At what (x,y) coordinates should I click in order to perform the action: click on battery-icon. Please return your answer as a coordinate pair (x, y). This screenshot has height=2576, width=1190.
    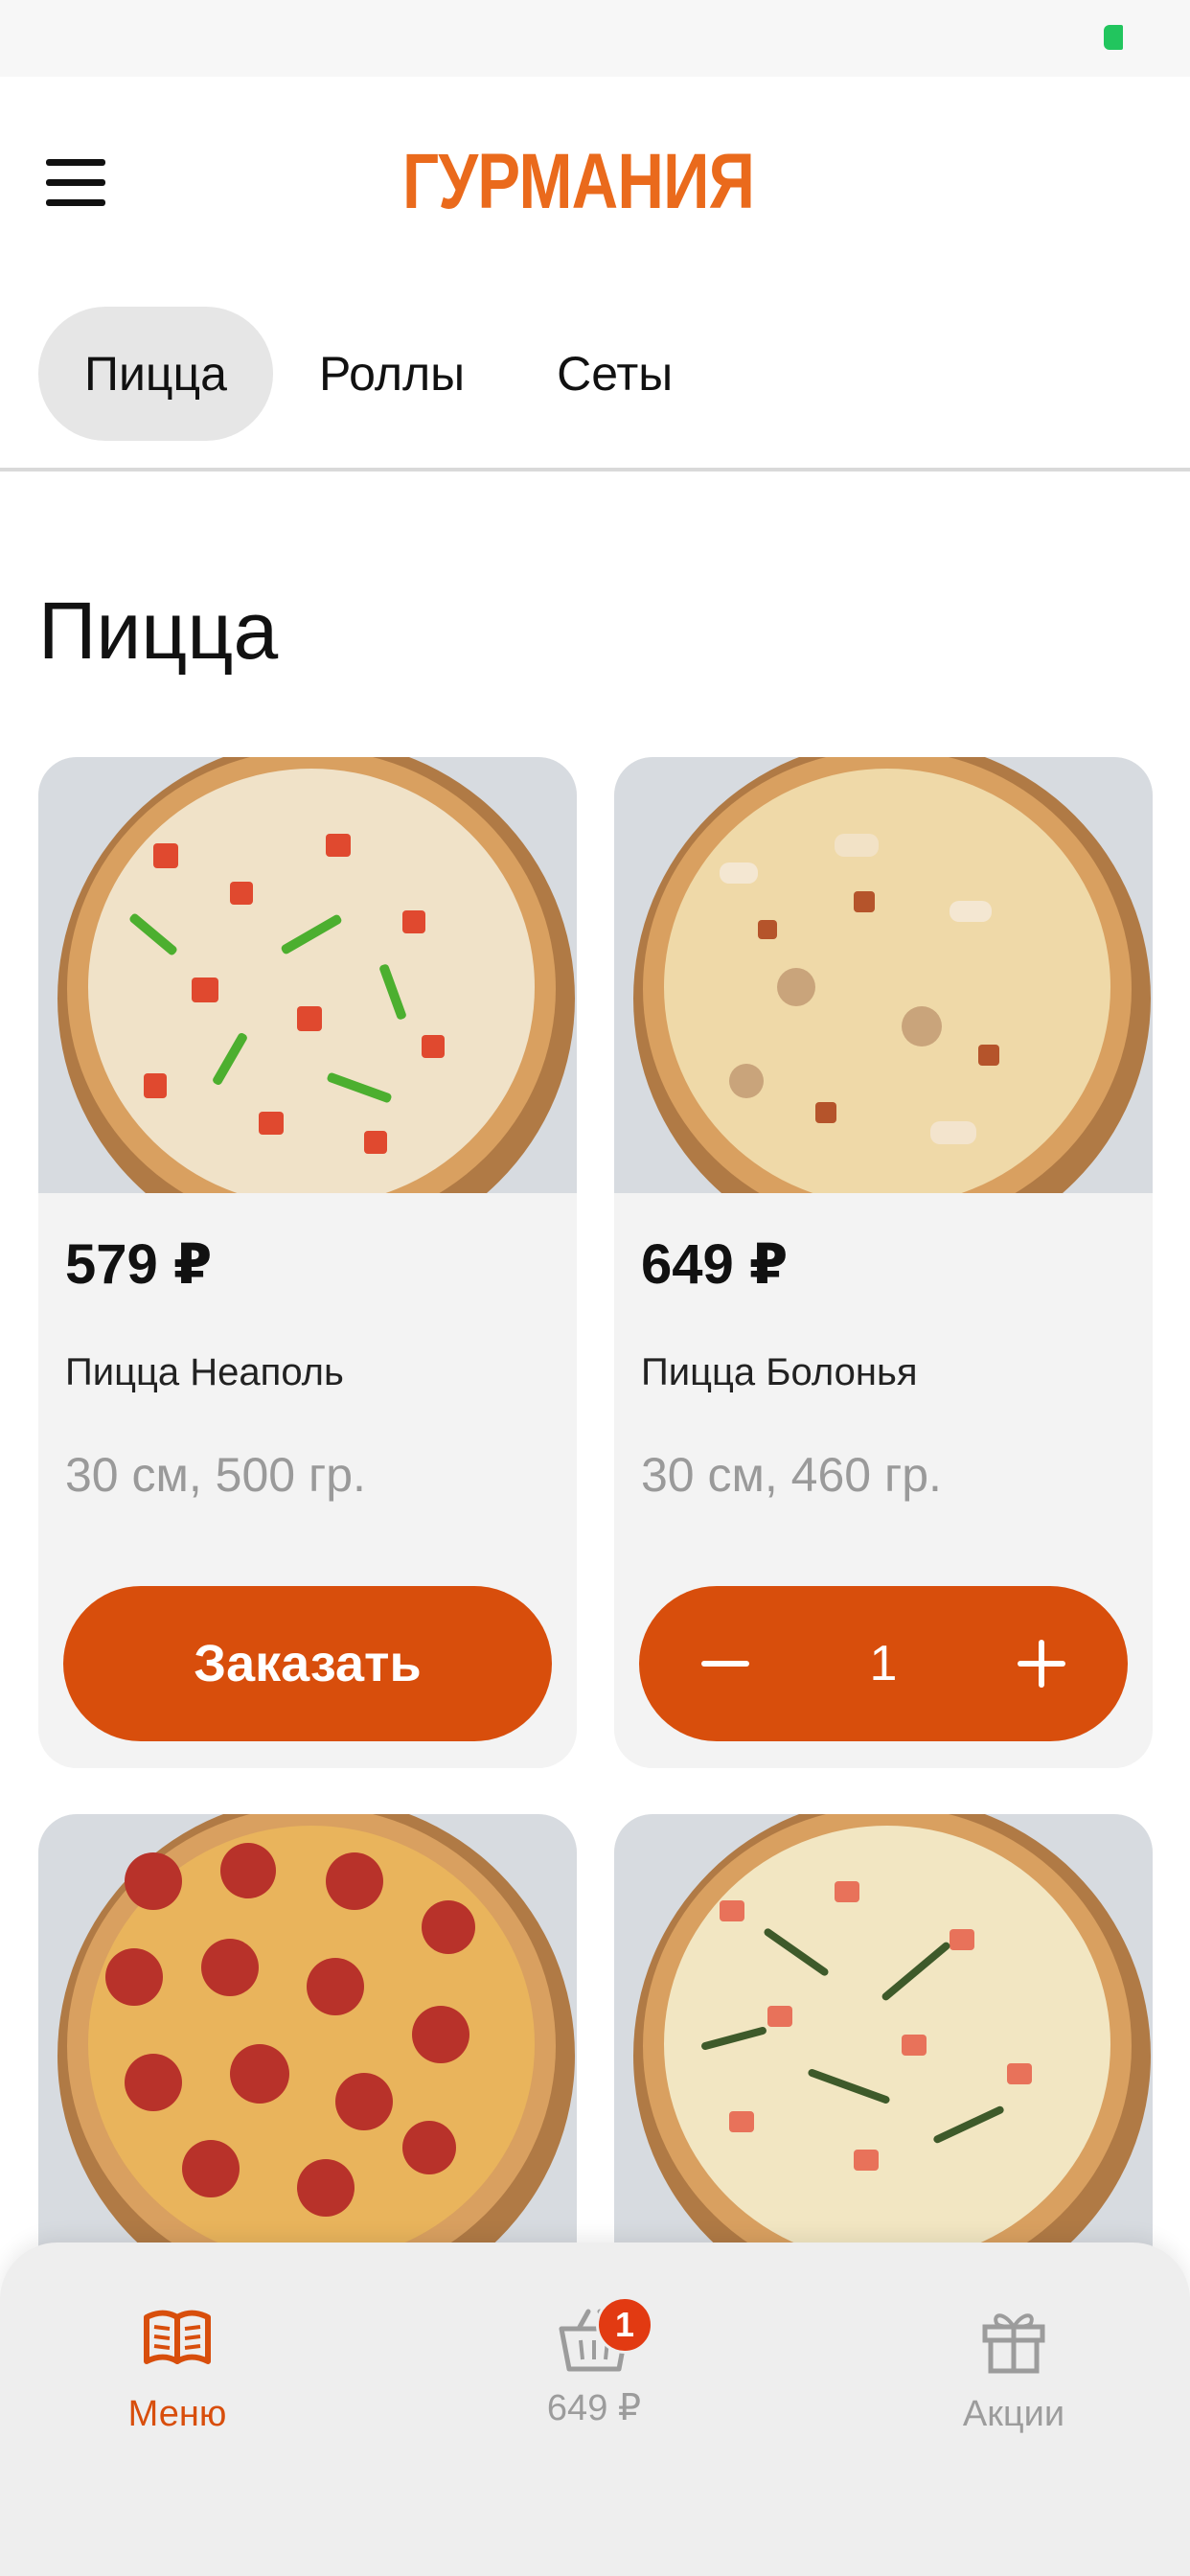
    Looking at the image, I should click on (1113, 37).